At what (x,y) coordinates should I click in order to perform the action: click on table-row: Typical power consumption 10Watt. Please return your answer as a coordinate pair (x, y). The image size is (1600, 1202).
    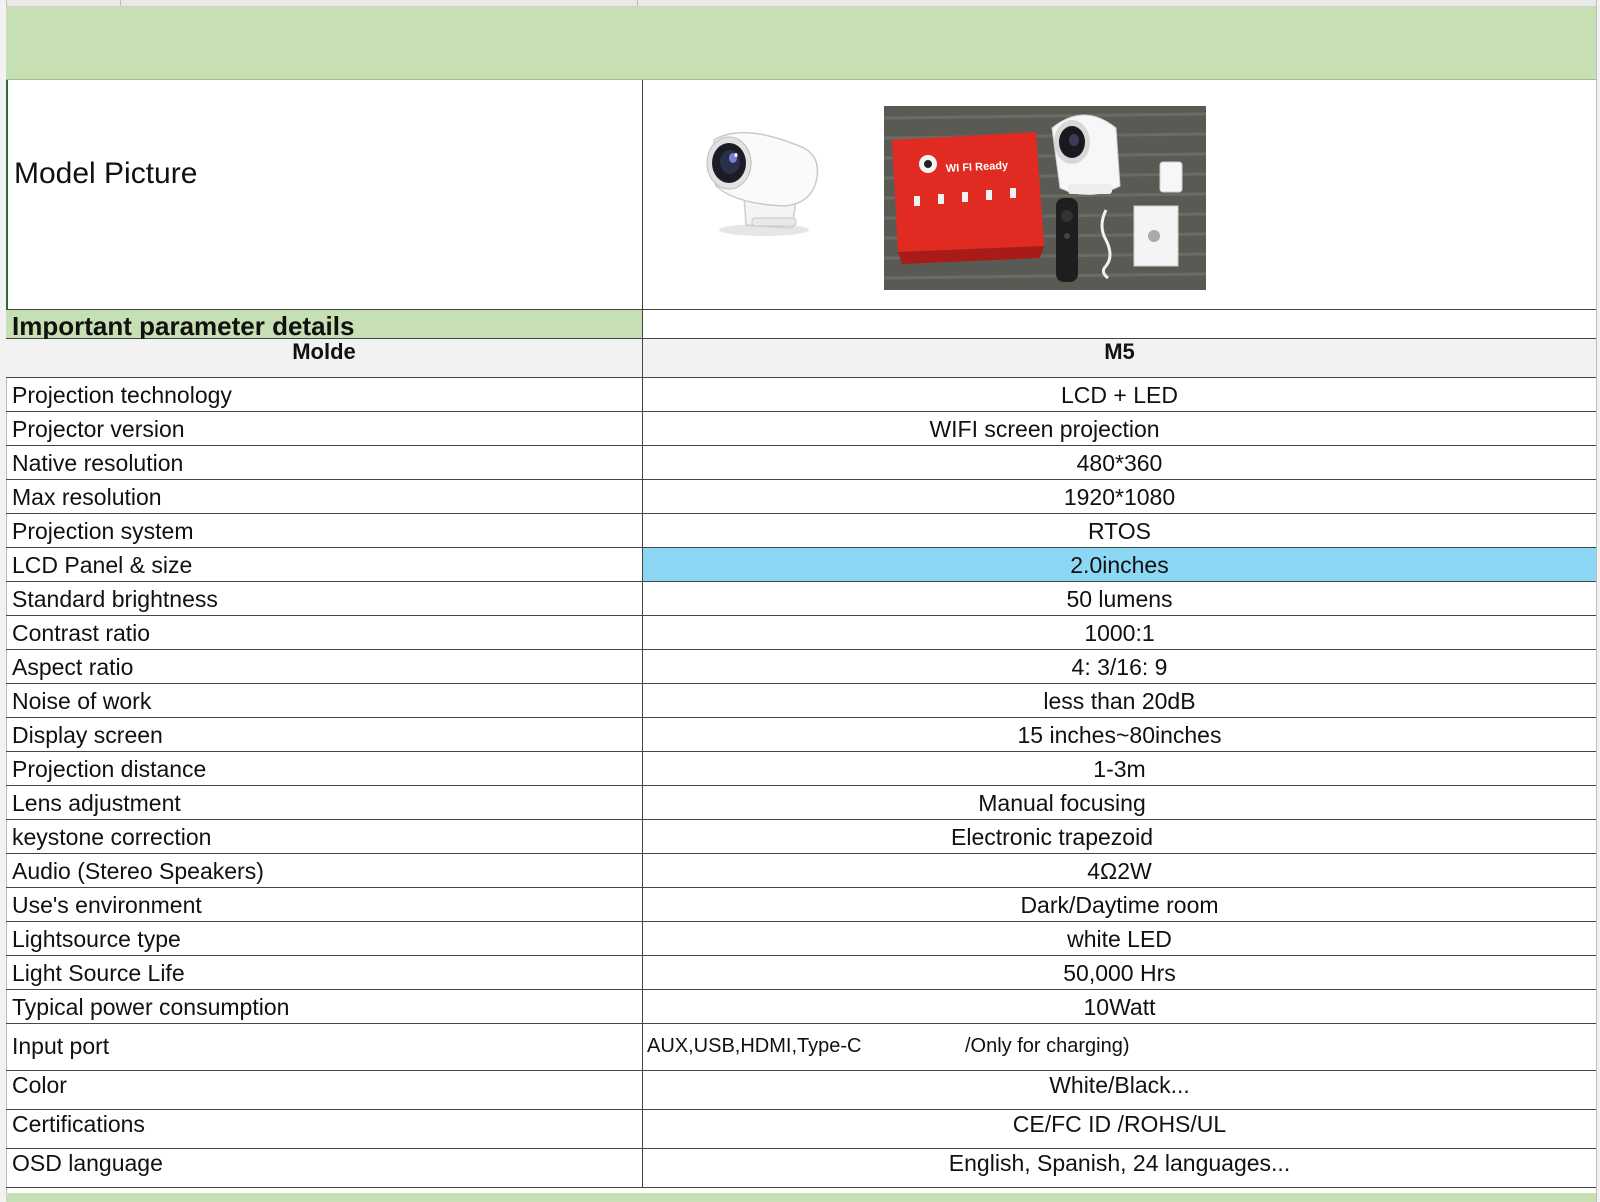
    Looking at the image, I should click on (801, 1007).